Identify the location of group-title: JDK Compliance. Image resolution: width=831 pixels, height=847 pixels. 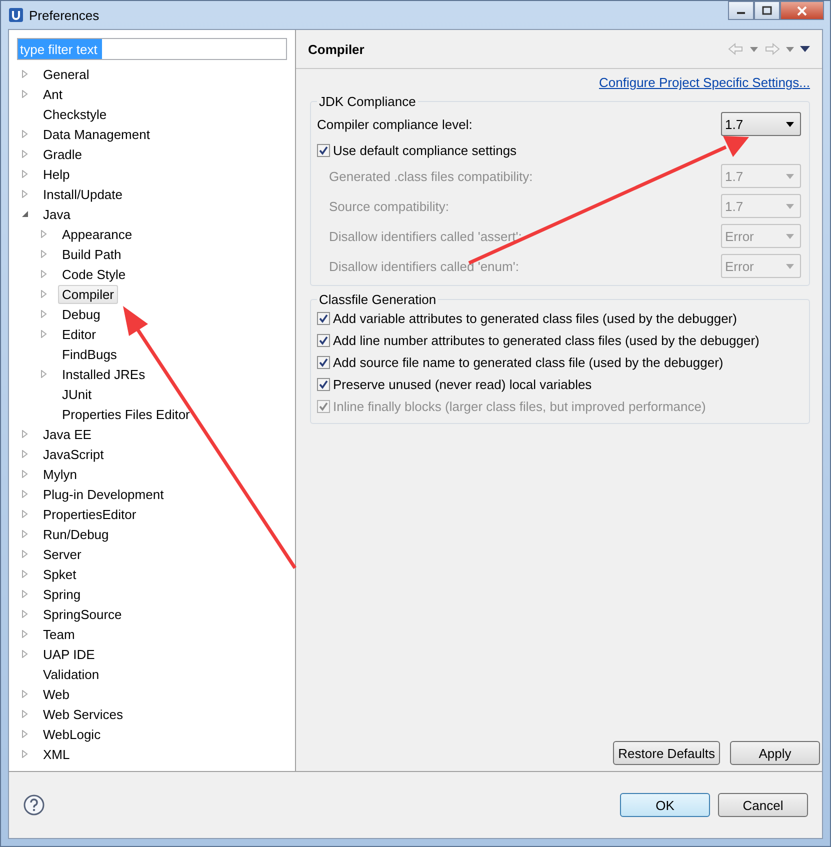
(367, 101).